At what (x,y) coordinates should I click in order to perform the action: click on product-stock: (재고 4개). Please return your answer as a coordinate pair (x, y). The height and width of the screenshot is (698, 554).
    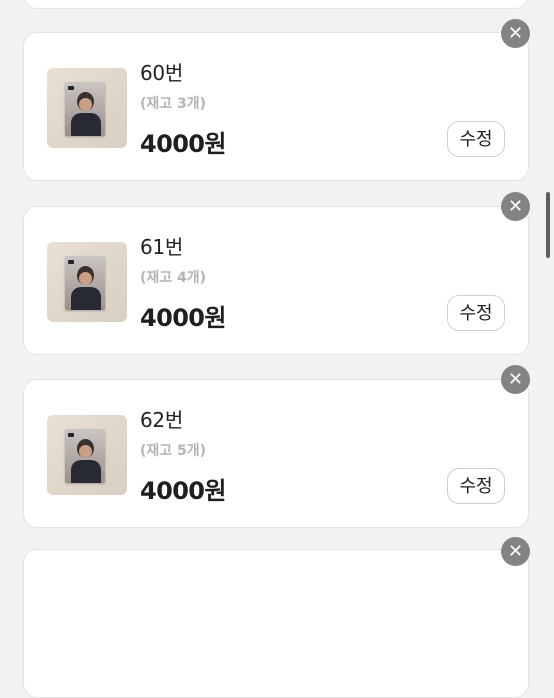
    Looking at the image, I should click on (173, 278).